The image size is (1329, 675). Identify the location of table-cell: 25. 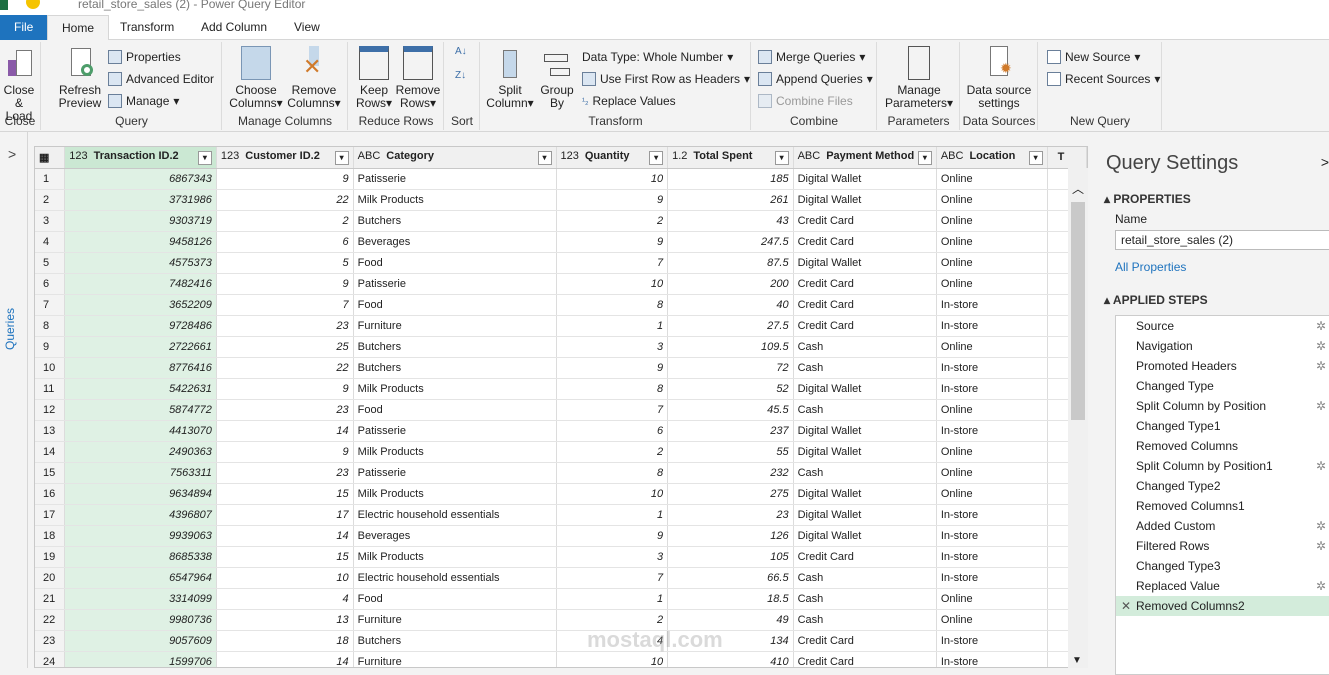
(285, 347).